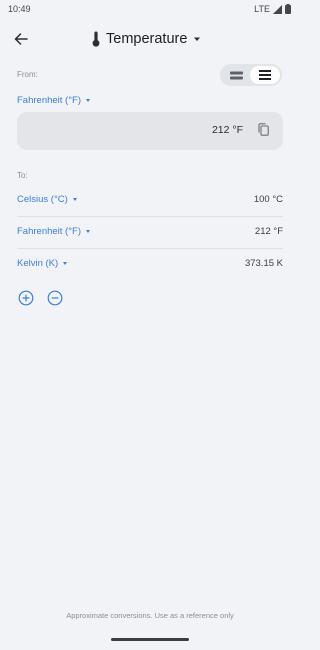 This screenshot has height=650, width=320. Describe the element at coordinates (263, 263) in the screenshot. I see `result-value: 373.15 K` at that location.